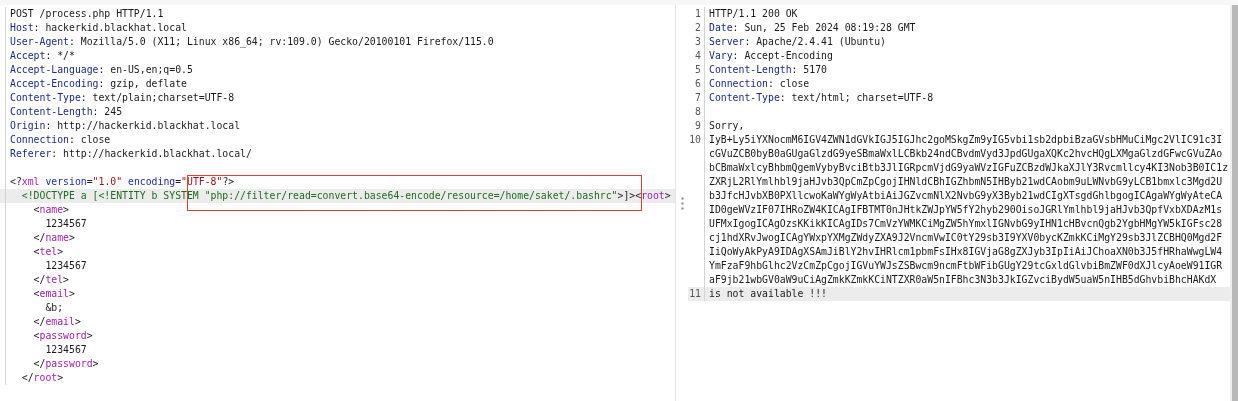 This screenshot has width=1238, height=401. I want to click on code-line: Content-Type: text/plain;charset=UTF-8, so click(122, 98).